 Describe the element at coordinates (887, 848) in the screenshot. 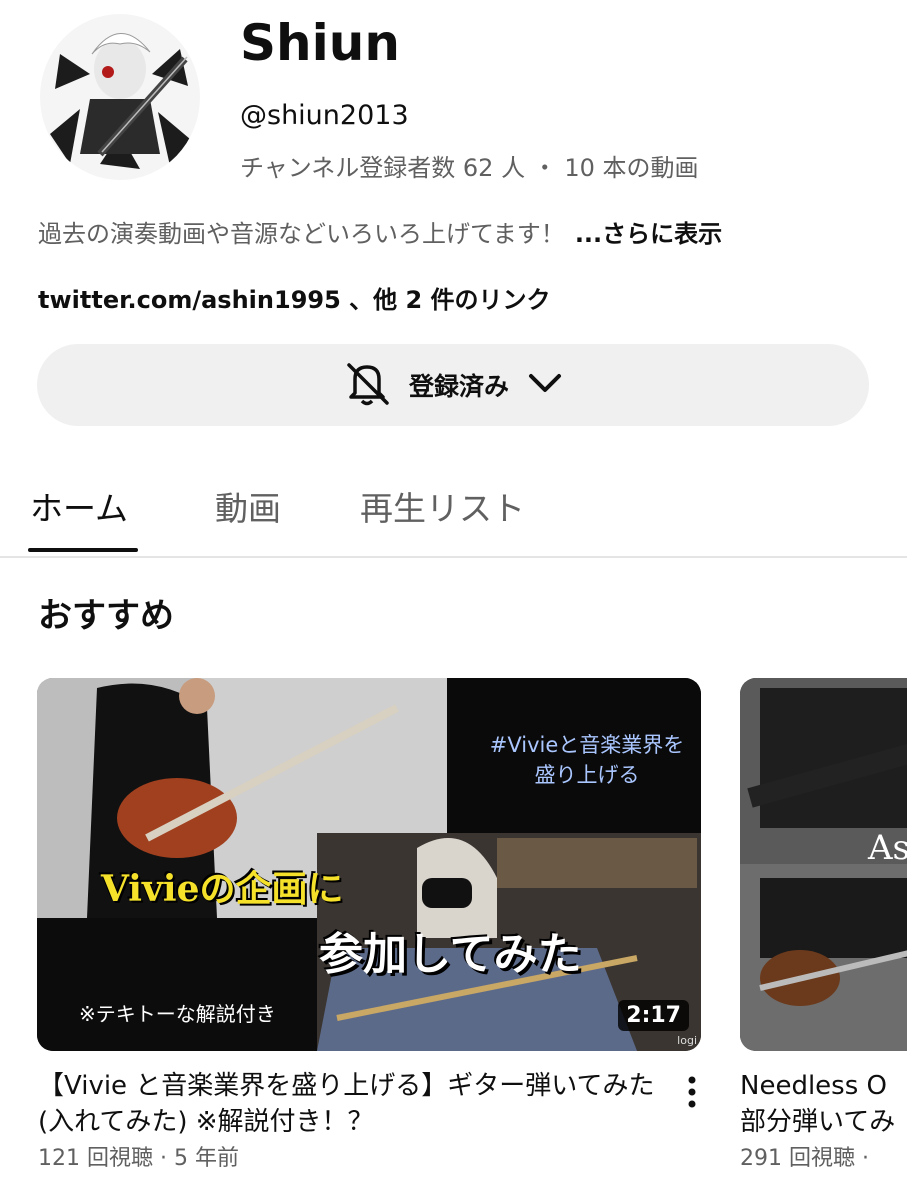

I see `thumb-text-as: As` at that location.